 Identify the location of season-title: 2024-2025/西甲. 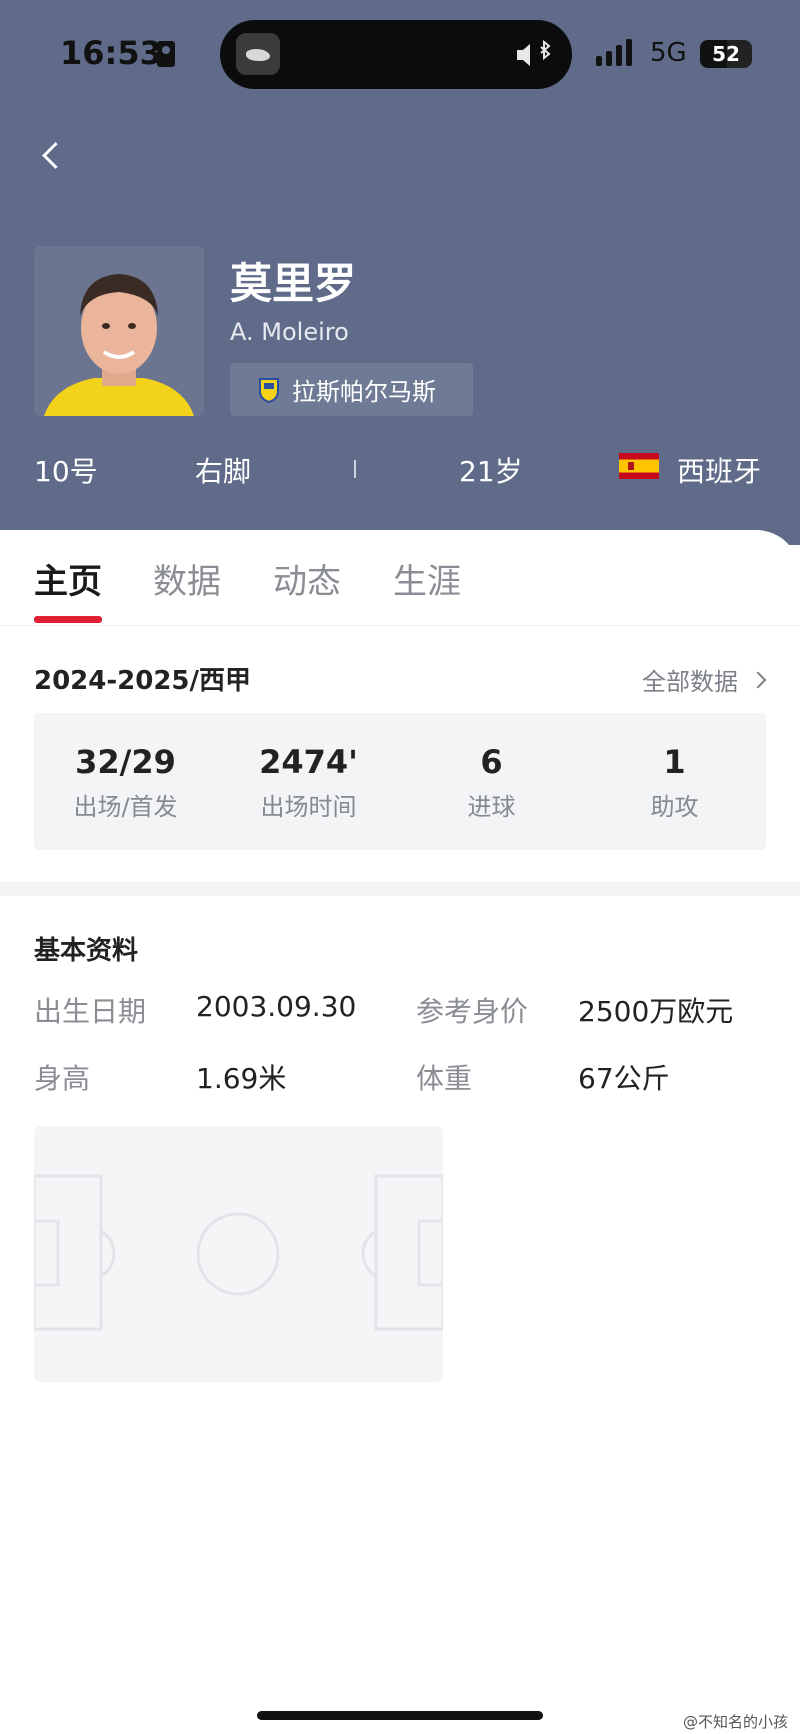
(143, 681).